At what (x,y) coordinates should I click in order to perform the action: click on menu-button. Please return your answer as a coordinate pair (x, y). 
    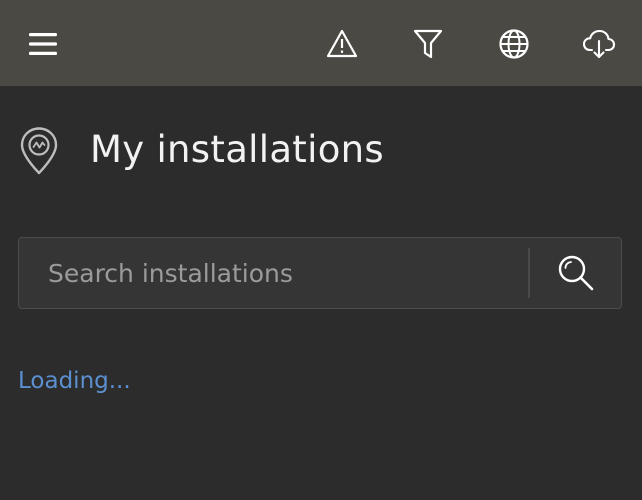
    Looking at the image, I should click on (43, 44).